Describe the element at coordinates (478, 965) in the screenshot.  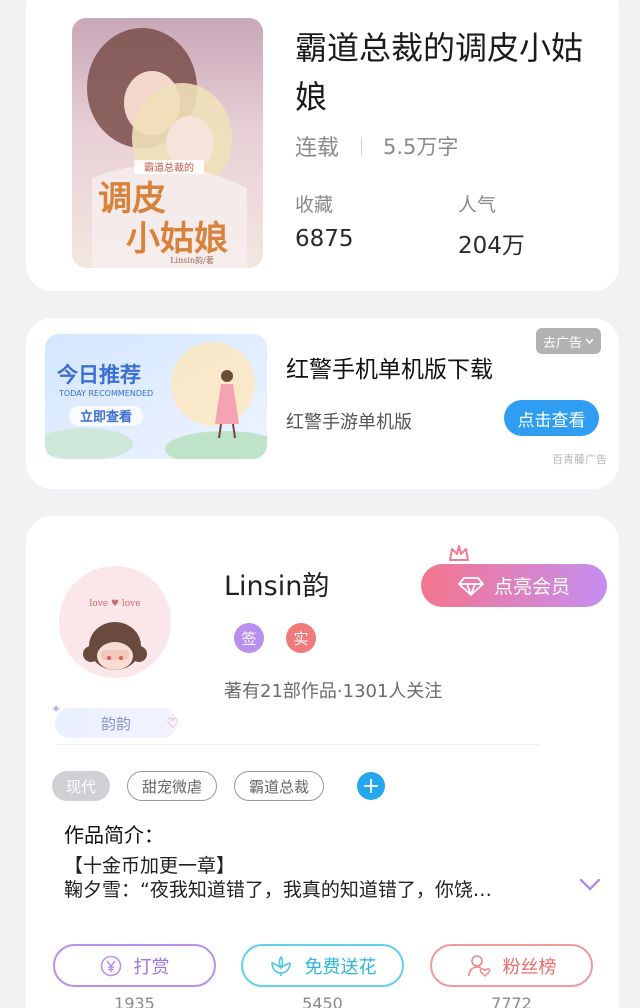
I see `user-heart-icon` at that location.